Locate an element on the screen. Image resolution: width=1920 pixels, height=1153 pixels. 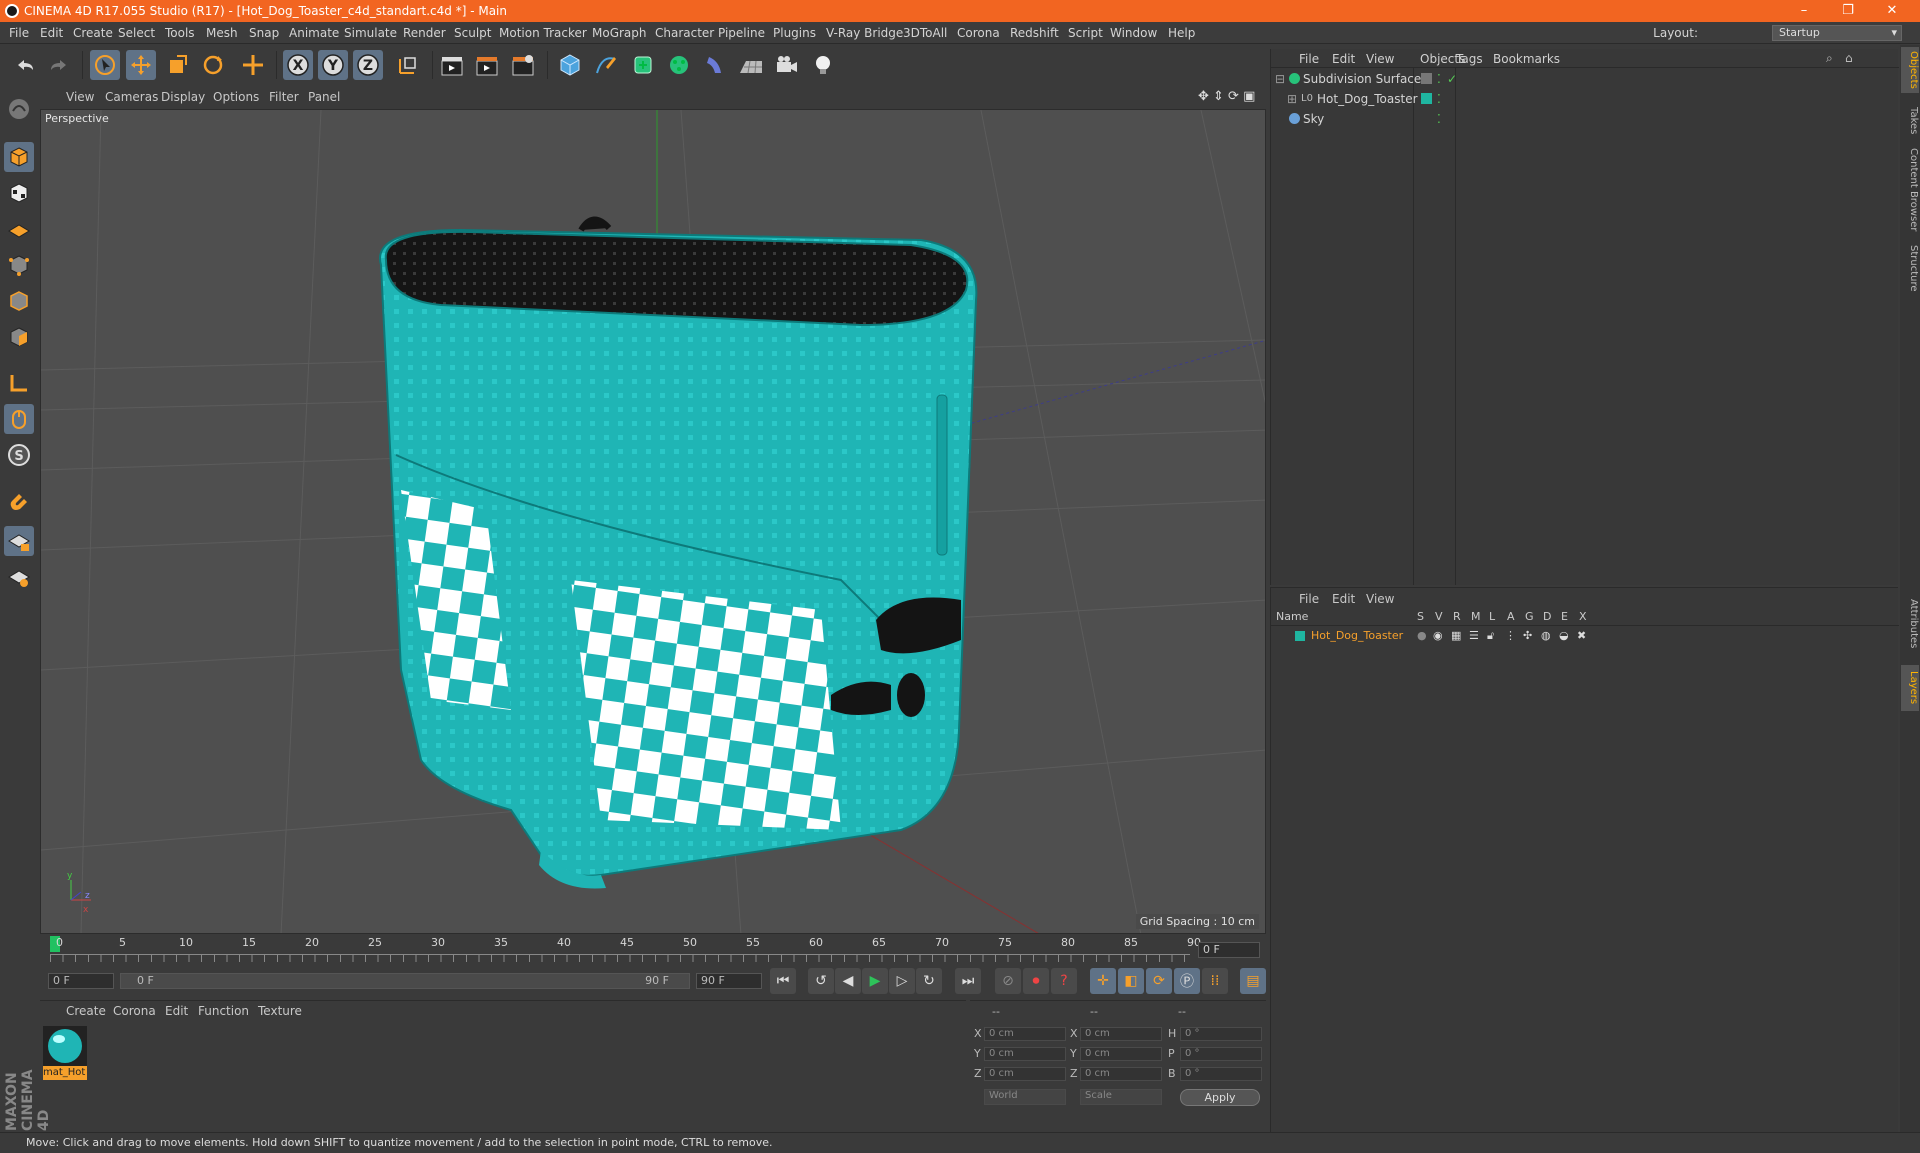
lock-icon: 🔓︎ is located at coordinates (1490, 636).